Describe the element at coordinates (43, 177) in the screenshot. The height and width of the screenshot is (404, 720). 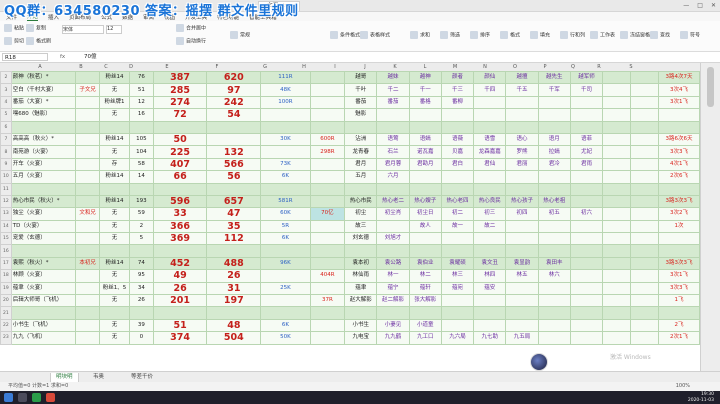
I see `cell: 五月（火宴）` at that location.